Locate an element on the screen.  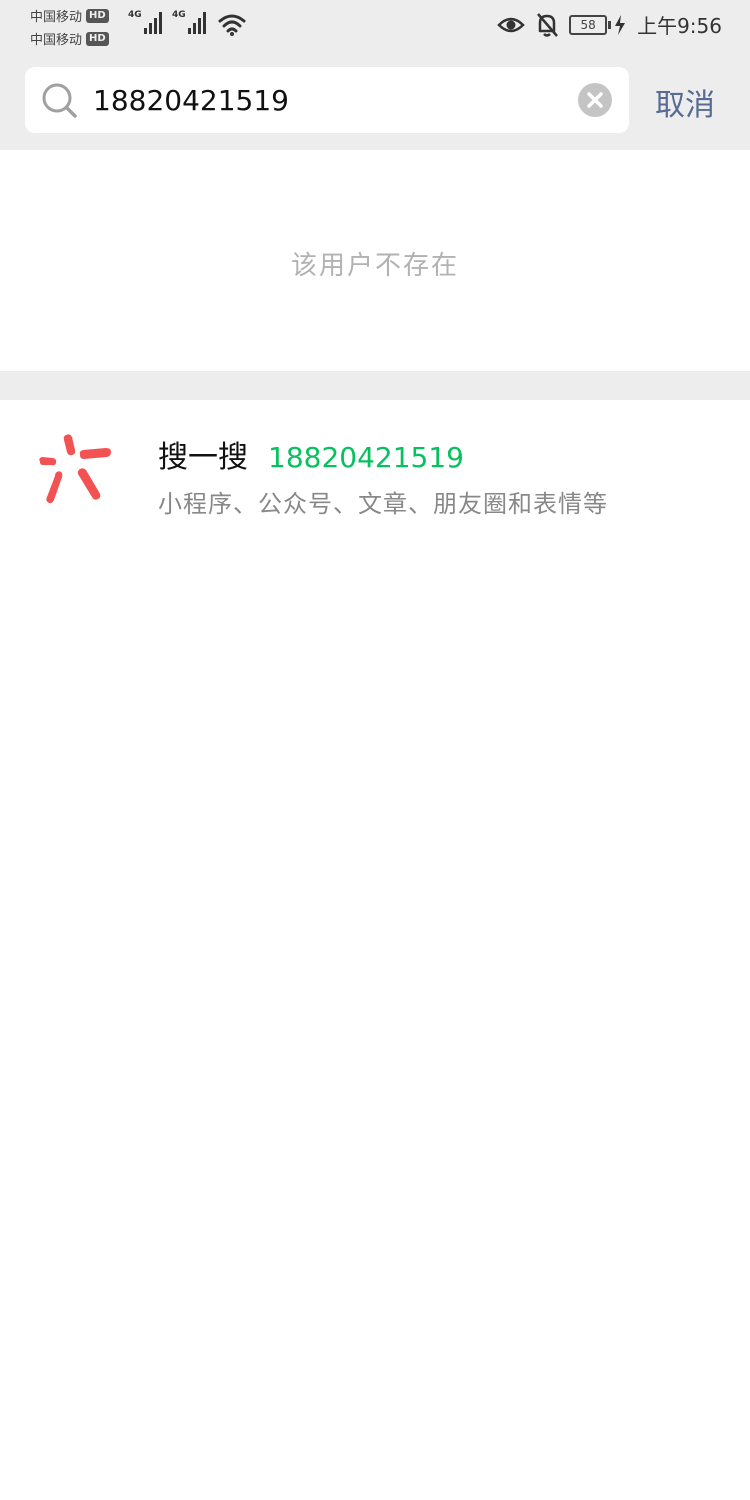
clear-icon is located at coordinates (595, 100).